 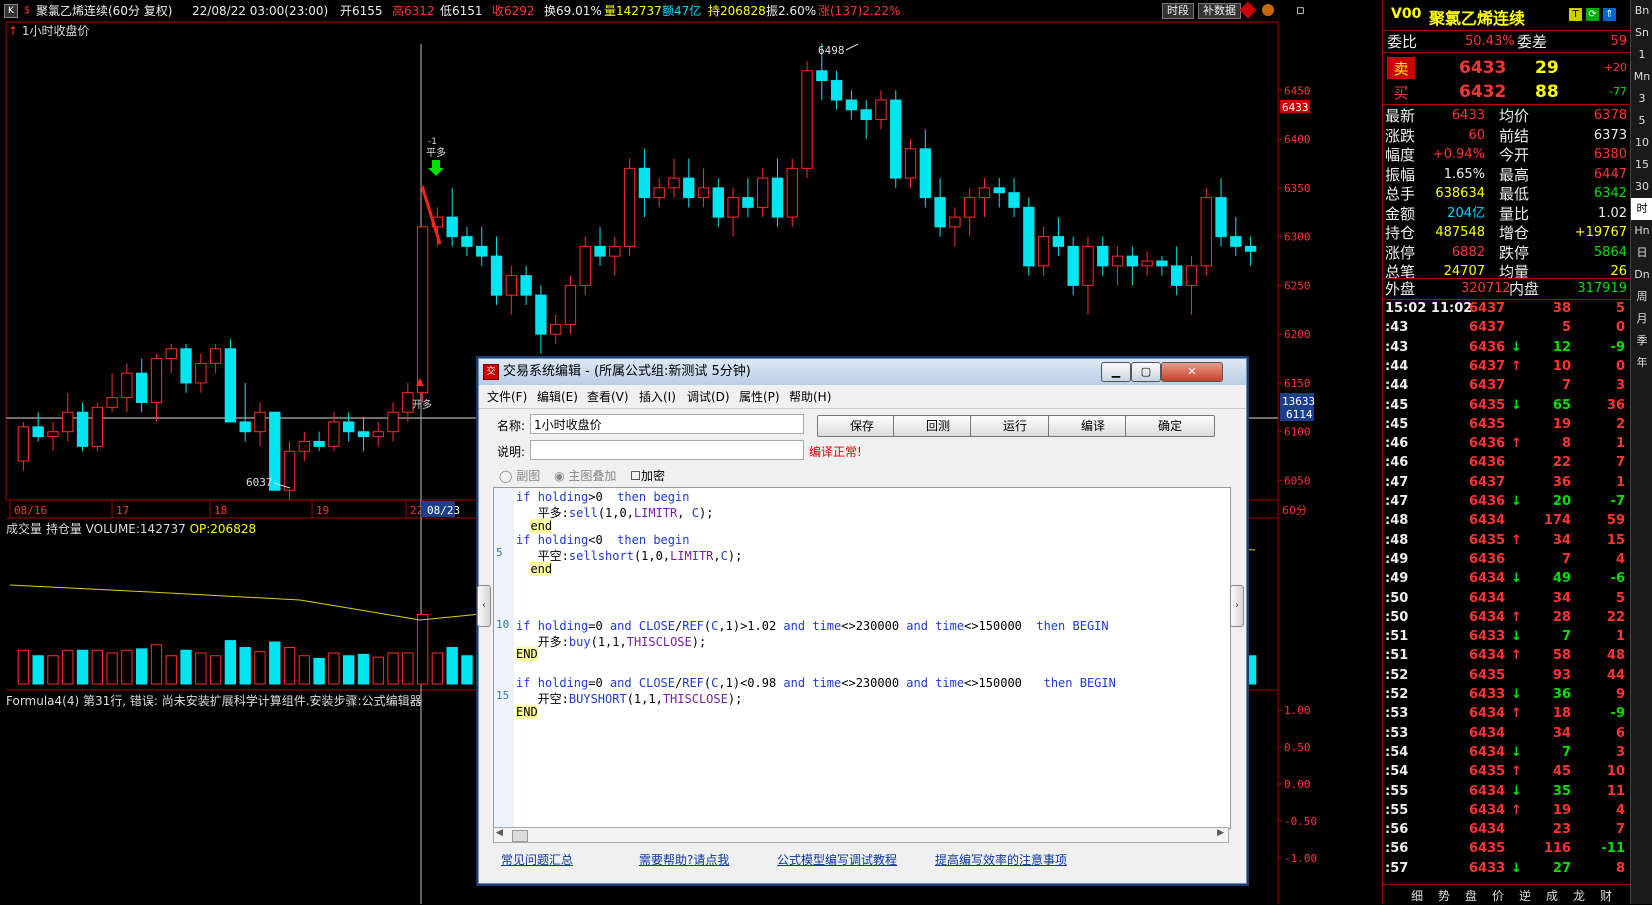 I want to click on tick-row: :44 6437 ↑ 10 0, so click(x=1507, y=366).